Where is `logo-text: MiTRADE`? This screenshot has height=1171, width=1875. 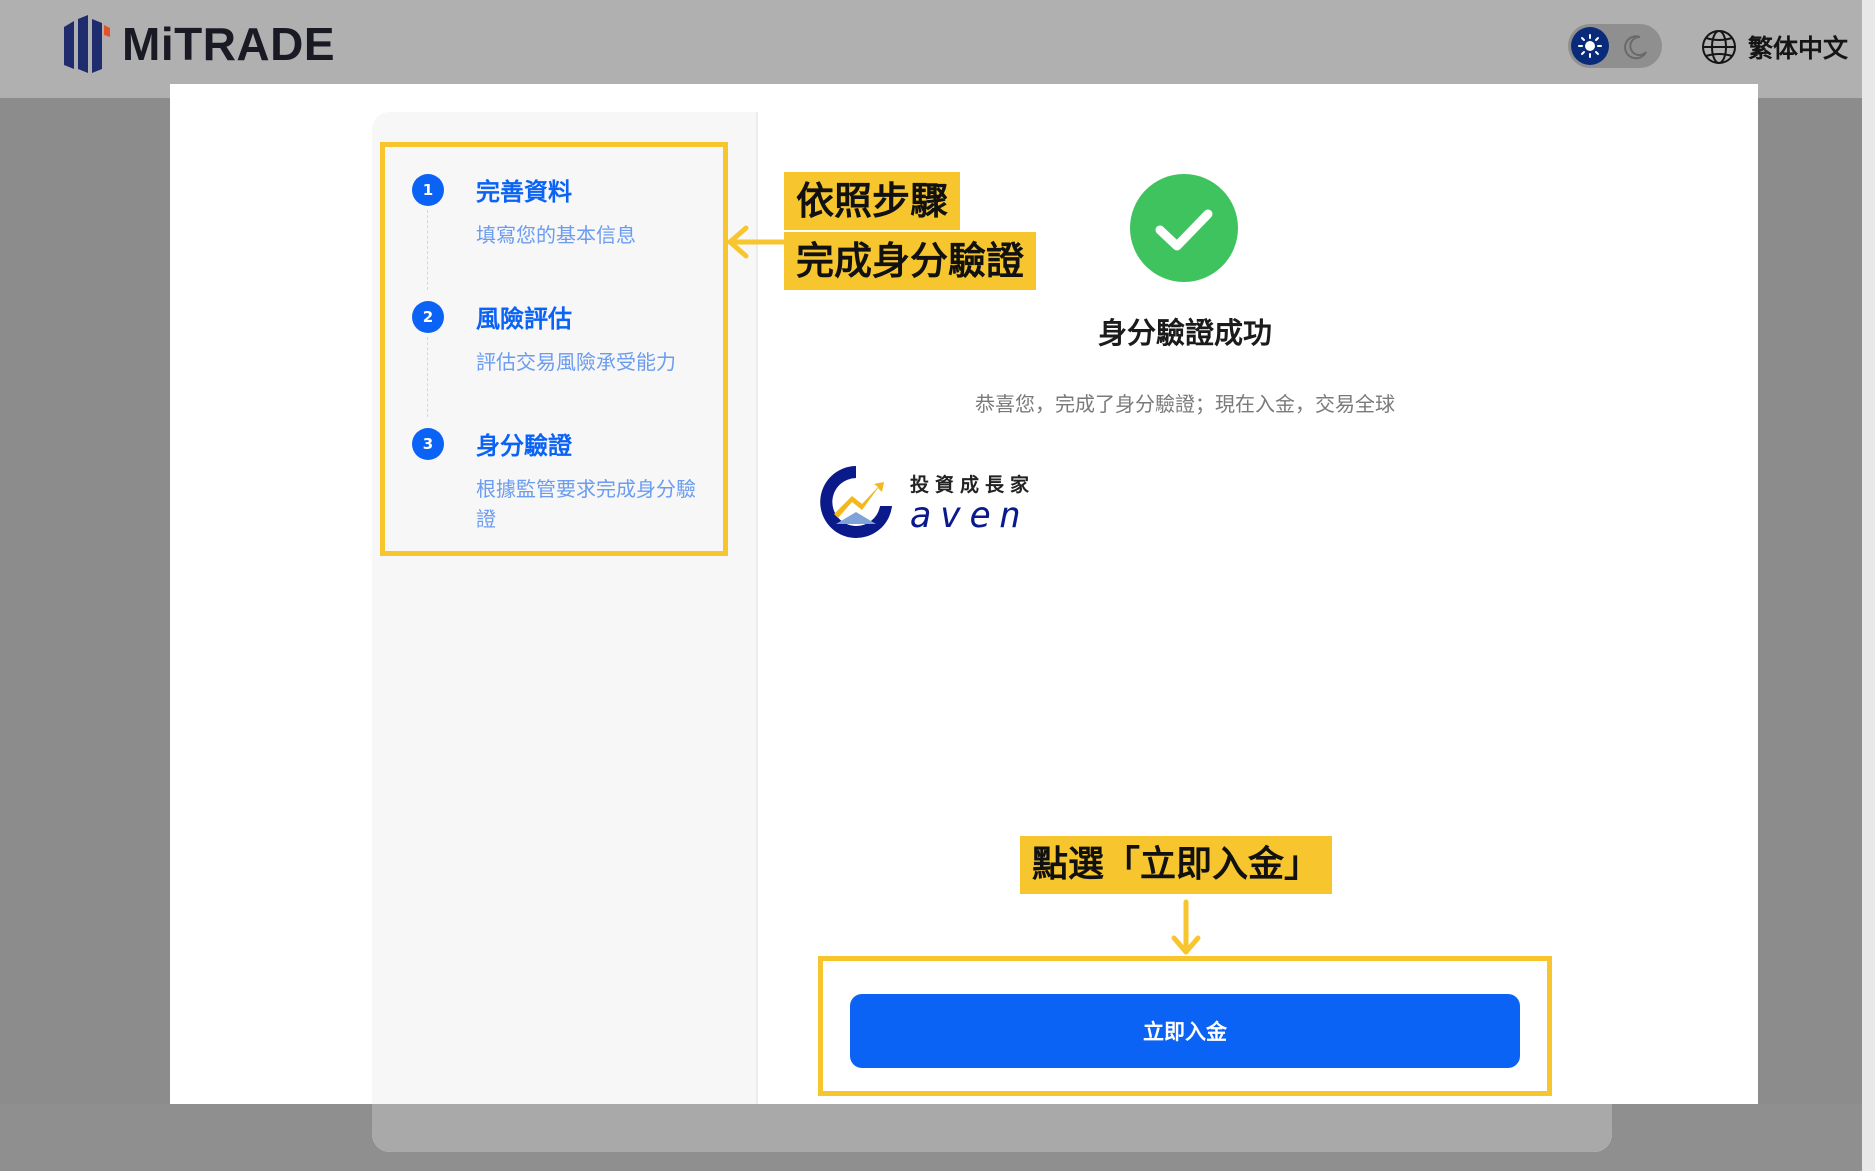 logo-text: MiTRADE is located at coordinates (229, 44).